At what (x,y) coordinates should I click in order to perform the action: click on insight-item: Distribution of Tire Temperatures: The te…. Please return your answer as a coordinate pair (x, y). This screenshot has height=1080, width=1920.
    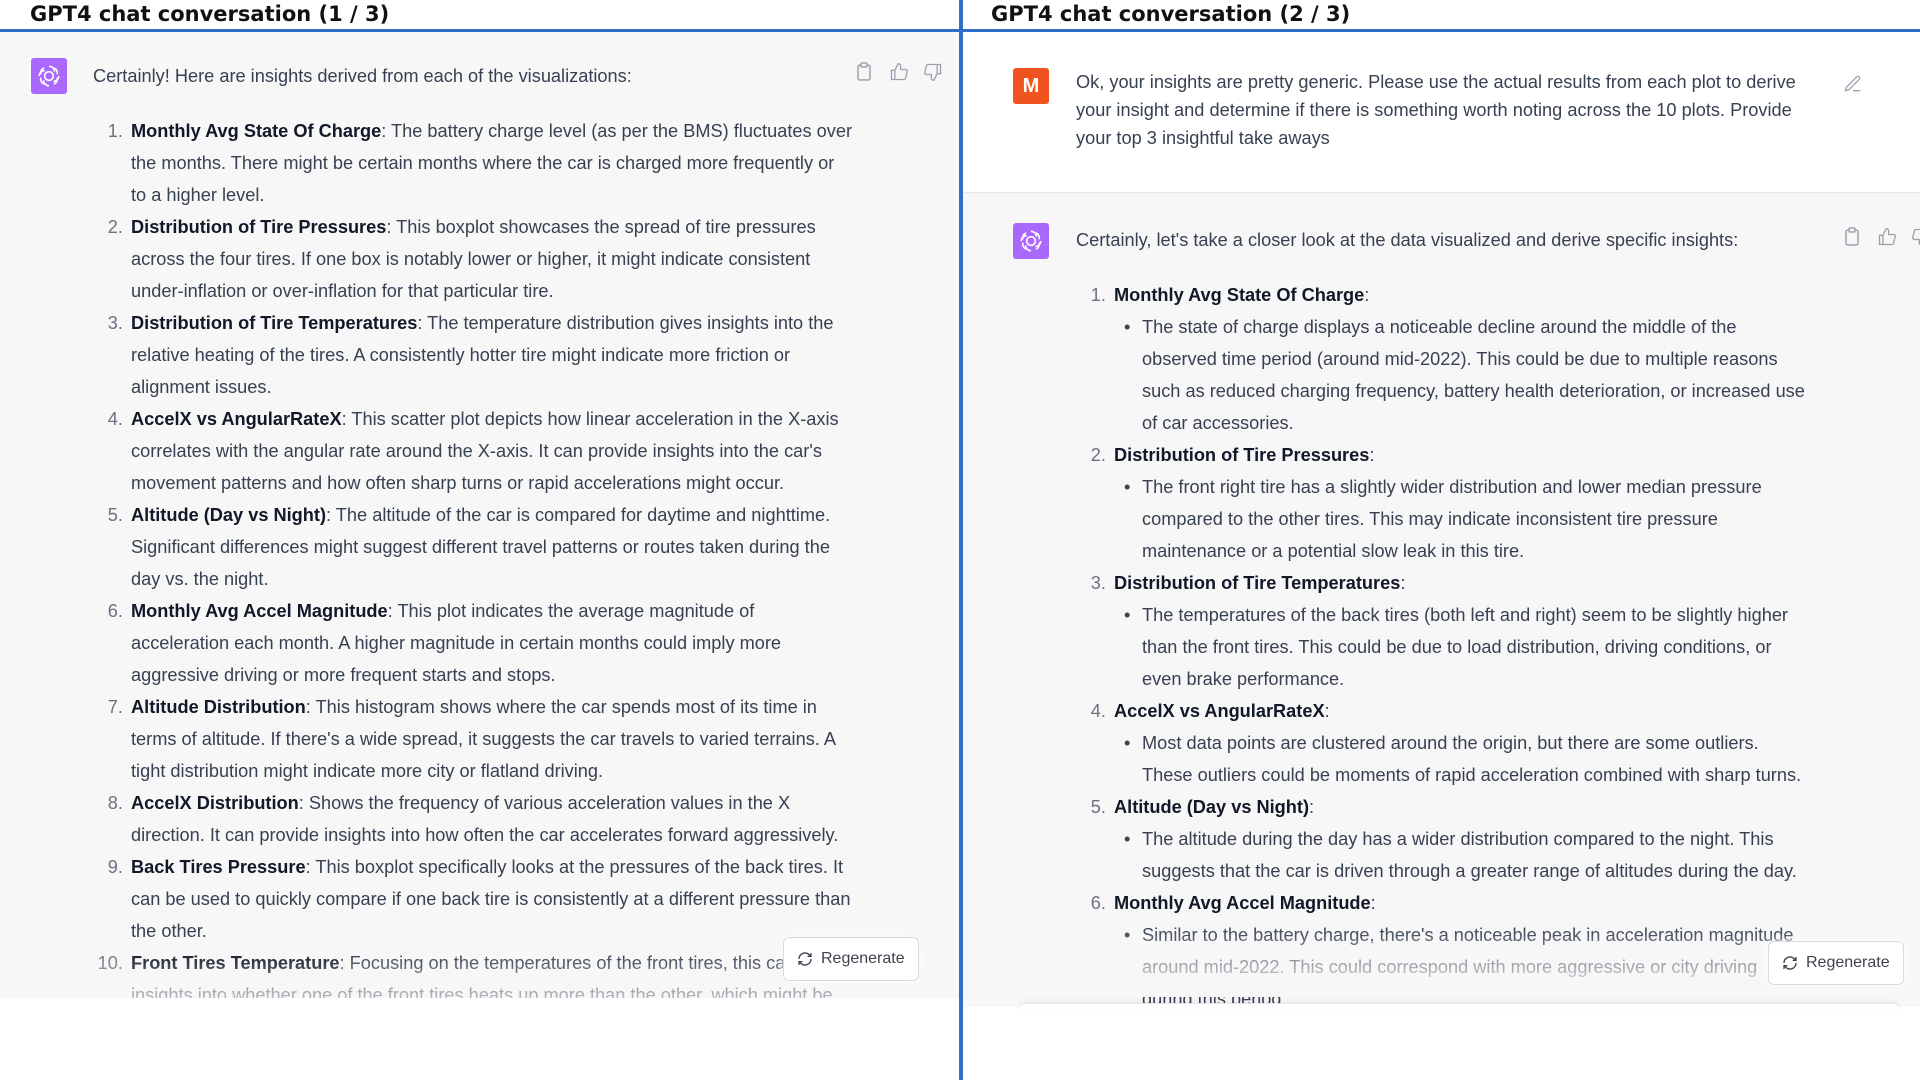
    Looking at the image, I should click on (1461, 631).